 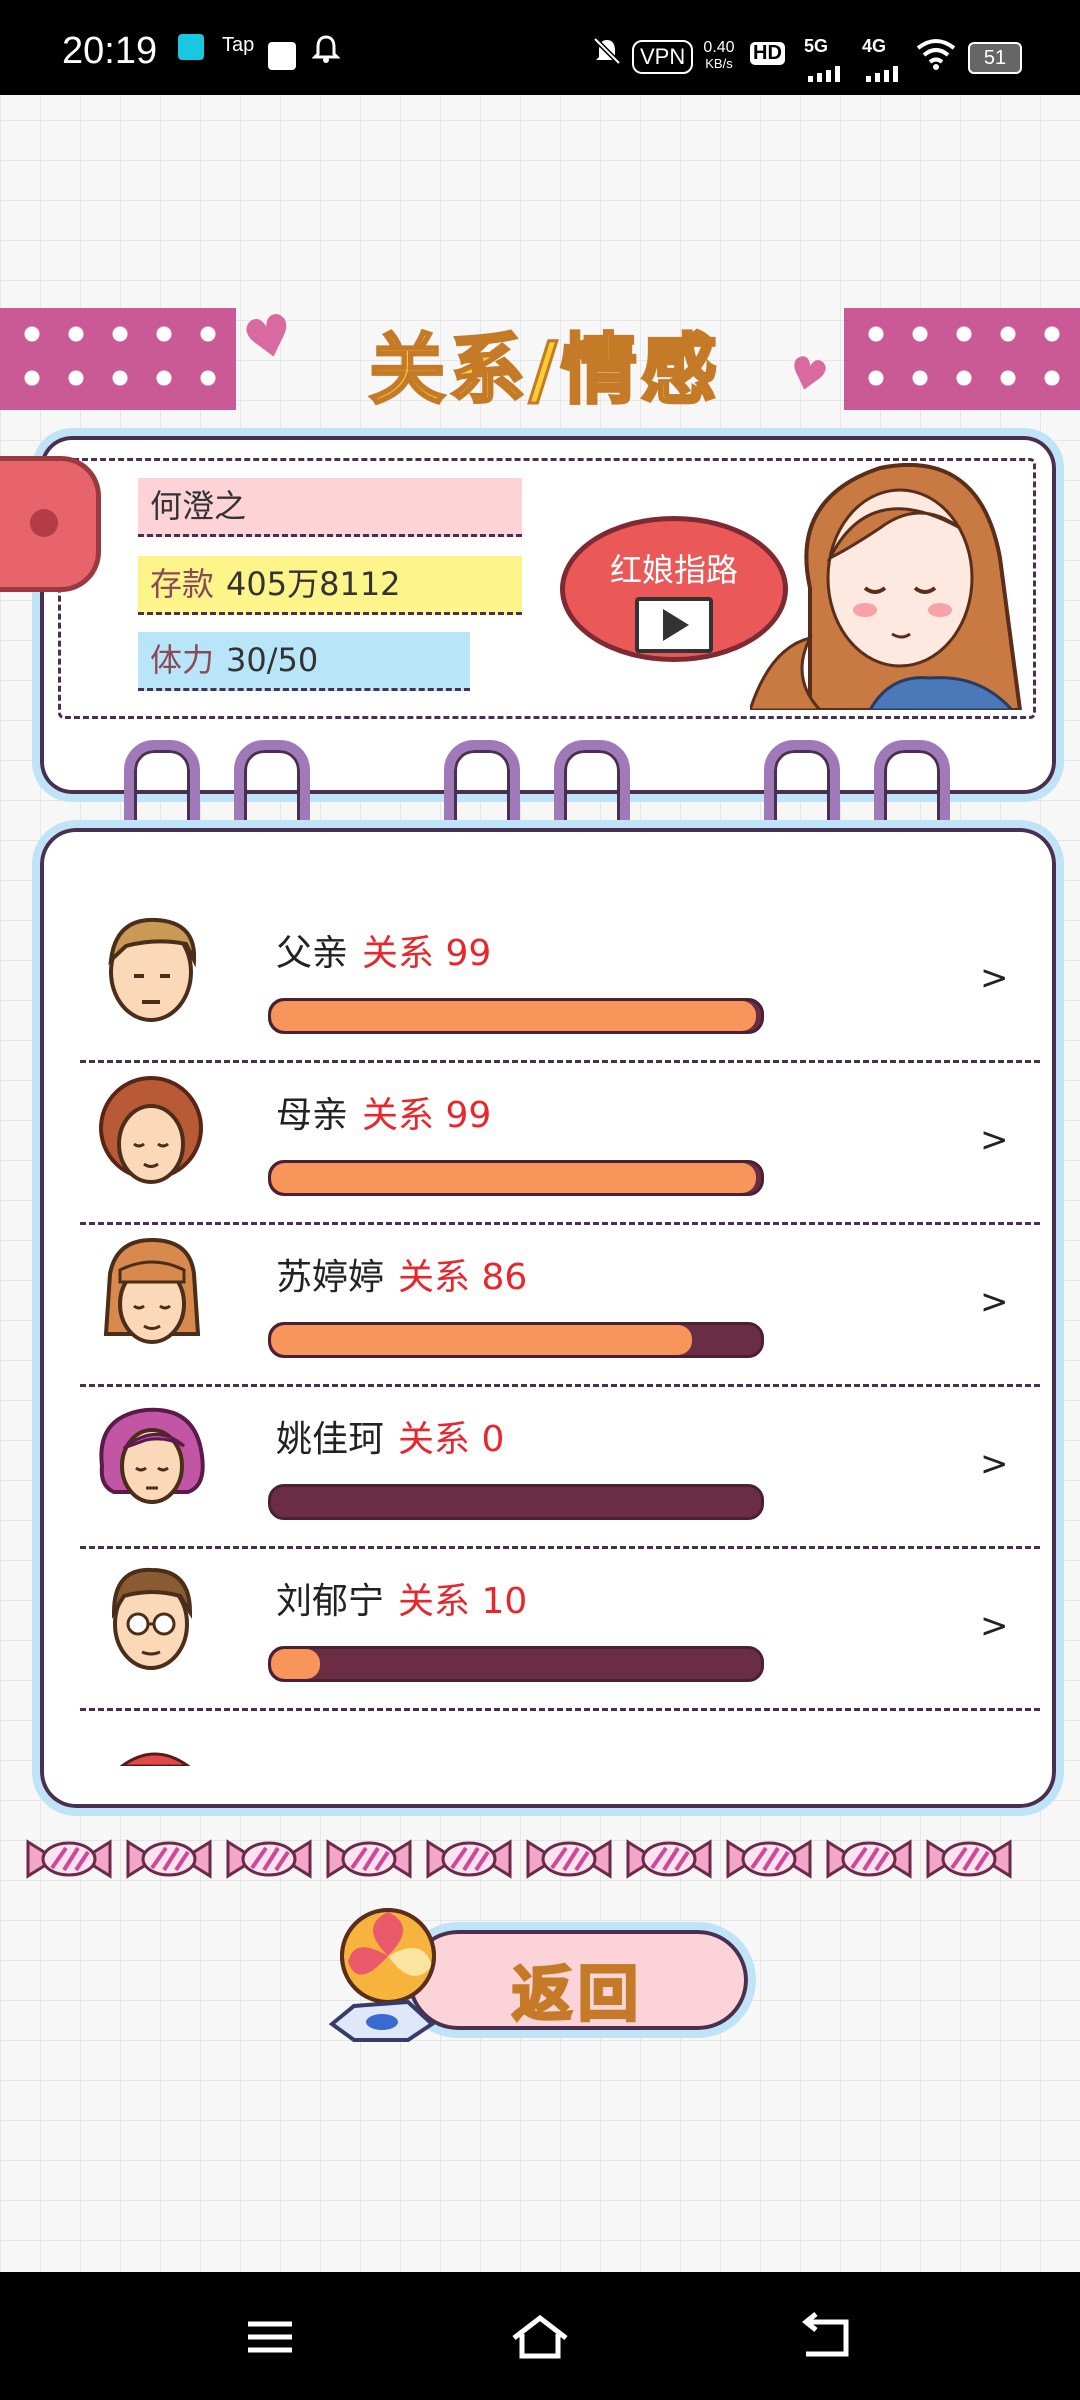 I want to click on savings-label: 存款, so click(x=182, y=584).